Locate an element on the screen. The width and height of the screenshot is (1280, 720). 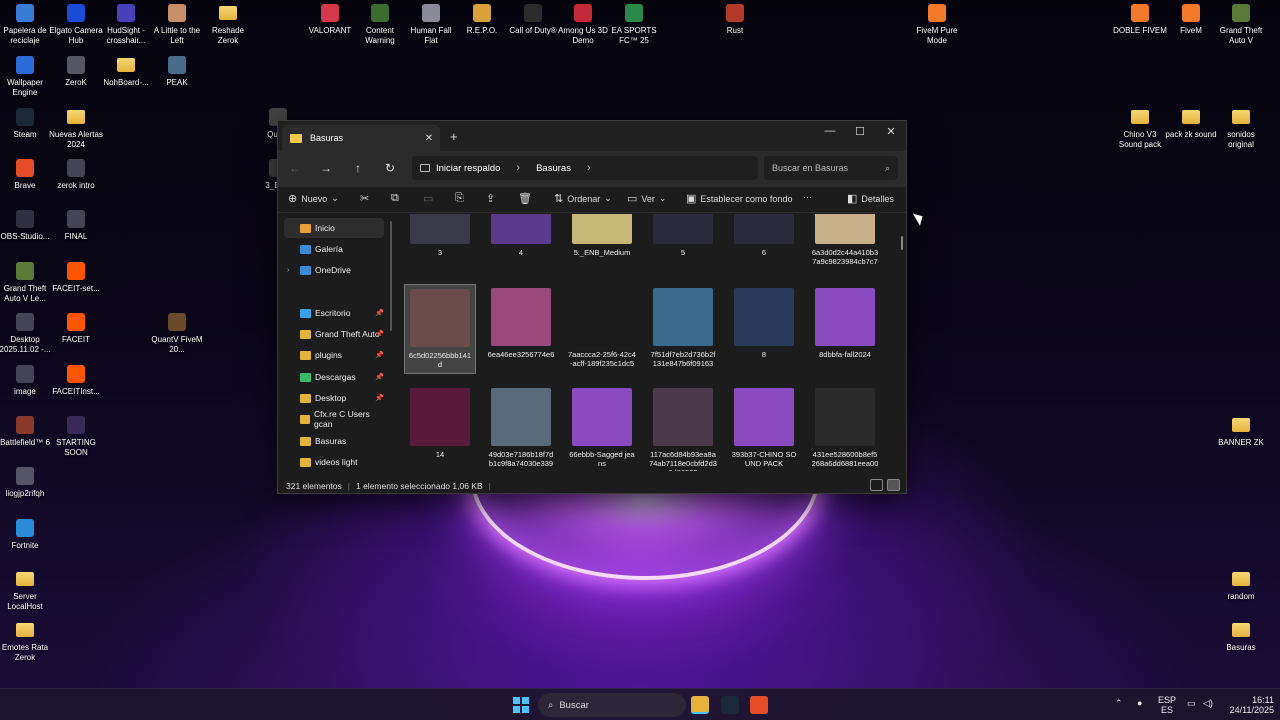
details-button: ◧ Detalles is located at coordinates (870, 198).